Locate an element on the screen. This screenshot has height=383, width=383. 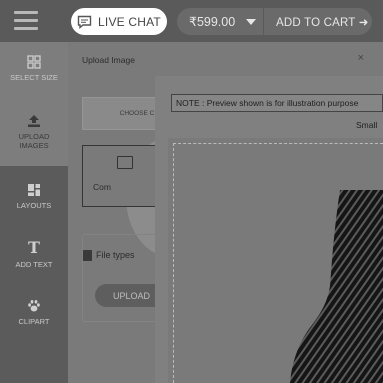
sidebar-item-clipart: CLIPART is located at coordinates (34, 326).